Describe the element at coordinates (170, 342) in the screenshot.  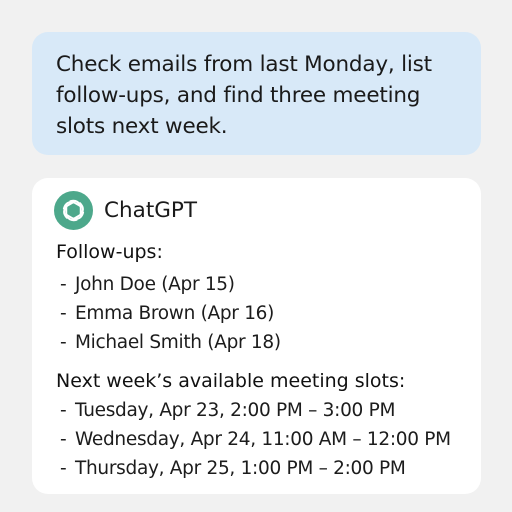
I see `list-item: - Michael Smith (Apr 18)` at that location.